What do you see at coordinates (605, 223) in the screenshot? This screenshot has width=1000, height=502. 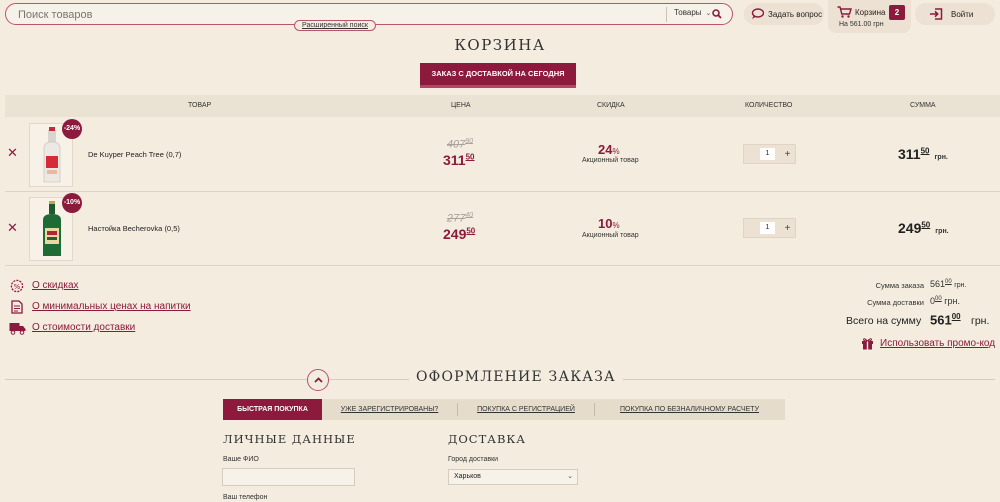 I see `discount-value: 10` at bounding box center [605, 223].